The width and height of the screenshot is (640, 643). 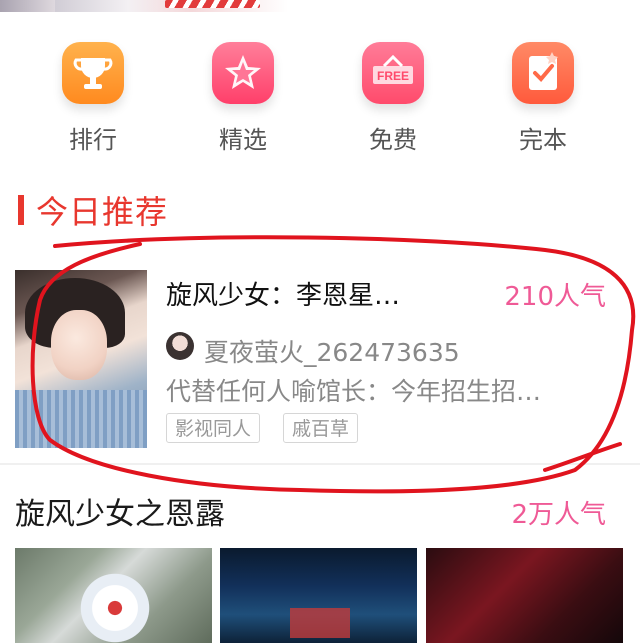 I want to click on book-tag: 戚百草, so click(x=321, y=428).